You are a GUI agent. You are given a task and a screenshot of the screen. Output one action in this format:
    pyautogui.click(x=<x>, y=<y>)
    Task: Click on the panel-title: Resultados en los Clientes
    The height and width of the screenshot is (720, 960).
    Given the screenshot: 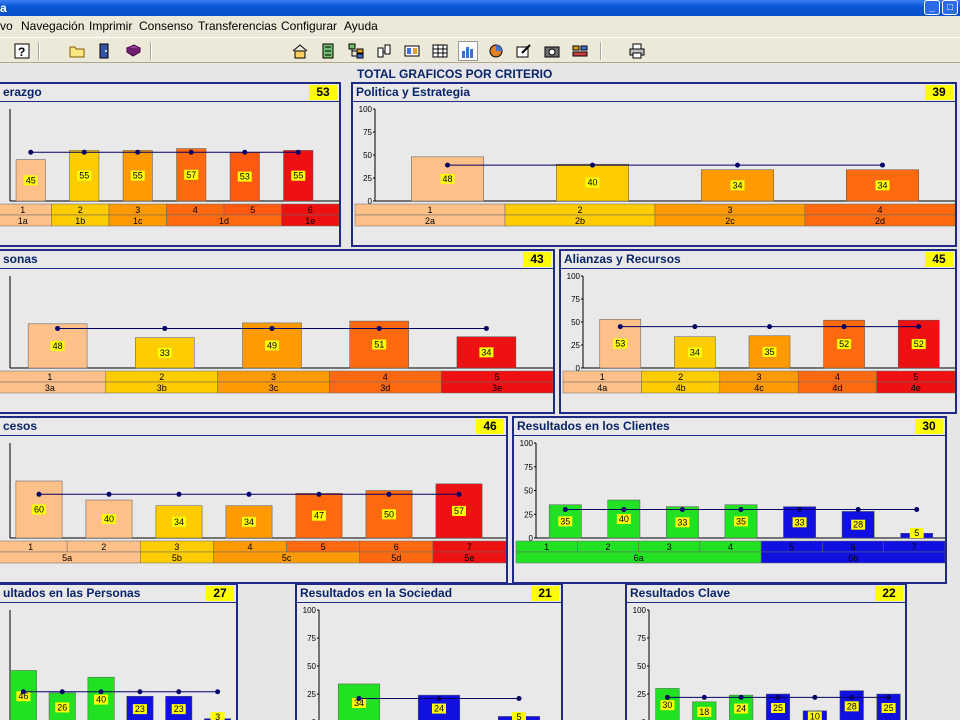 What is the action you would take?
    pyautogui.click(x=593, y=426)
    